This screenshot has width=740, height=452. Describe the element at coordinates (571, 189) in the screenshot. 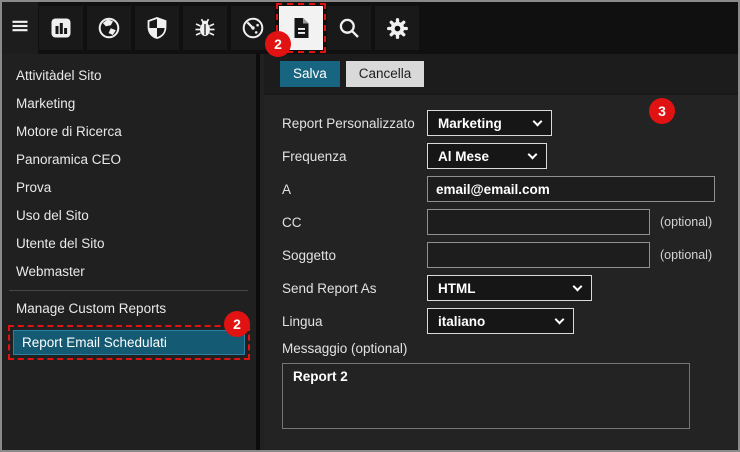

I see `to-email-field` at that location.